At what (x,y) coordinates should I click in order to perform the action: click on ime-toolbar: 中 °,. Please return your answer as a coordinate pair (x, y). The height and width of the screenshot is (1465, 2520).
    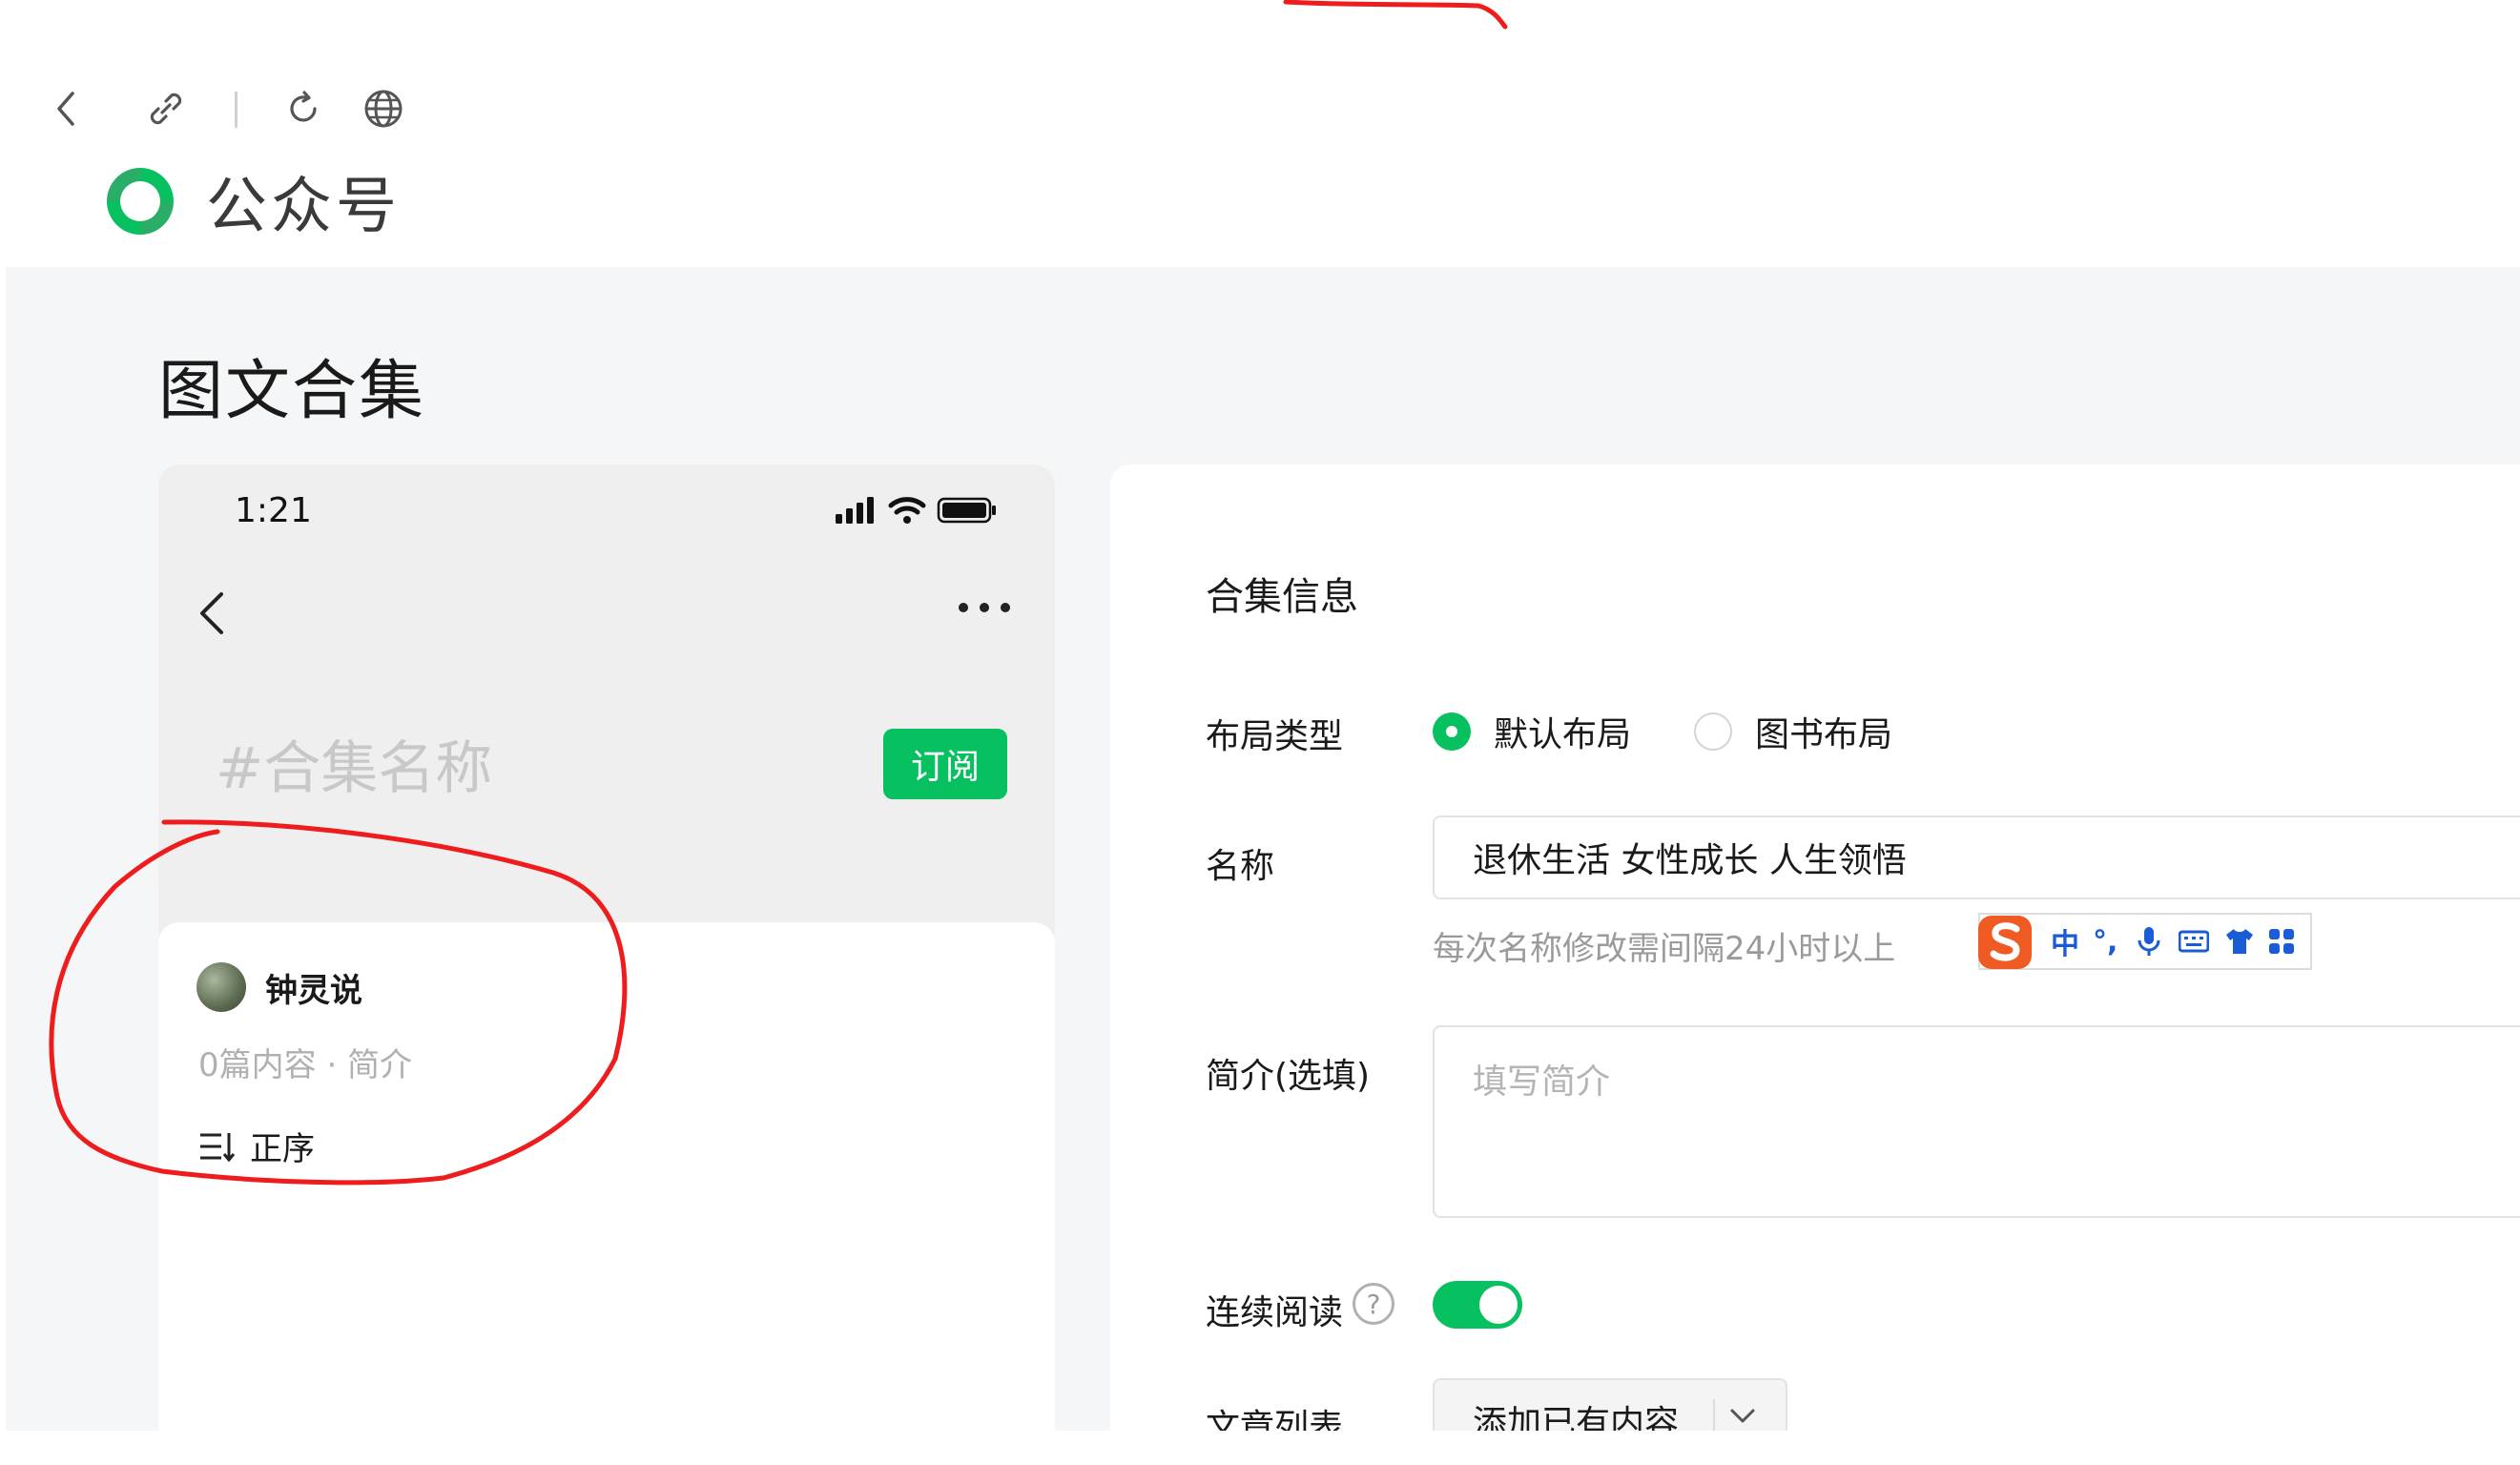
    Looking at the image, I should click on (2145, 941).